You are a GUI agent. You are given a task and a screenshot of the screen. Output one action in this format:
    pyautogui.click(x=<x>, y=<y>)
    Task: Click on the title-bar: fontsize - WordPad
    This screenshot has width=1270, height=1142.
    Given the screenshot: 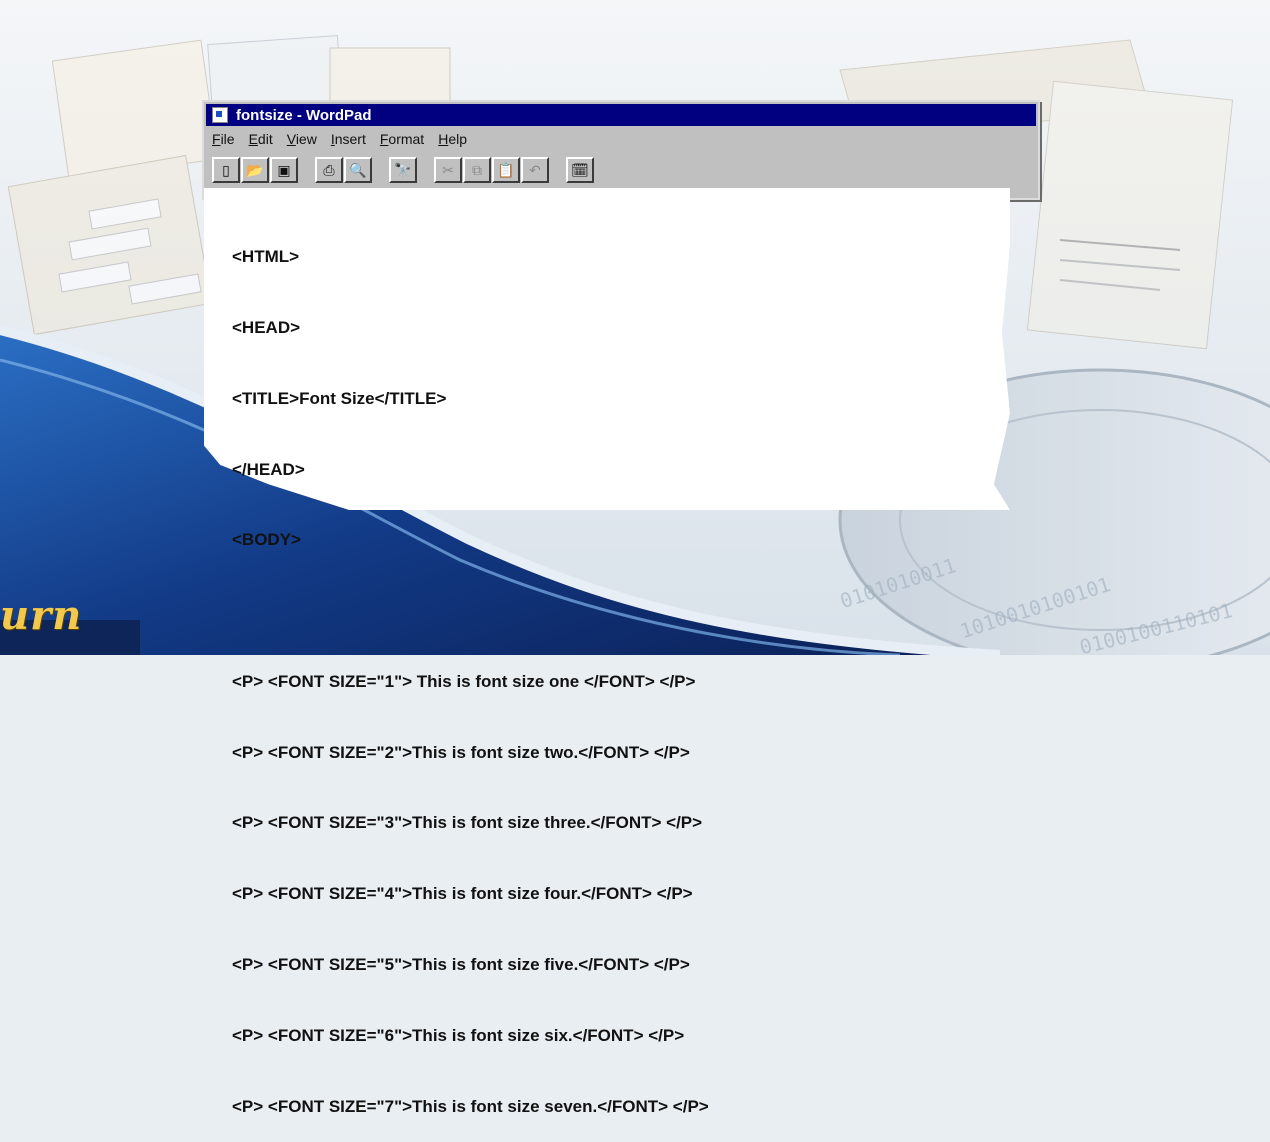 What is the action you would take?
    pyautogui.click(x=621, y=115)
    